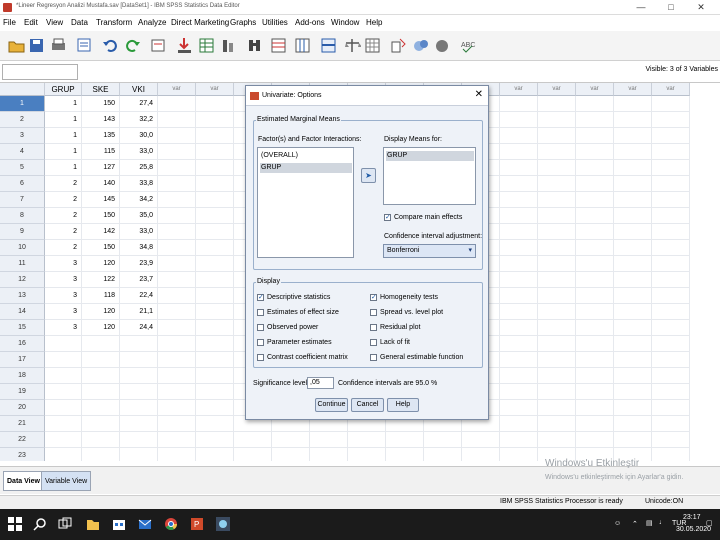  Describe the element at coordinates (662, 522) in the screenshot. I see `volume-icon: ♩` at that location.